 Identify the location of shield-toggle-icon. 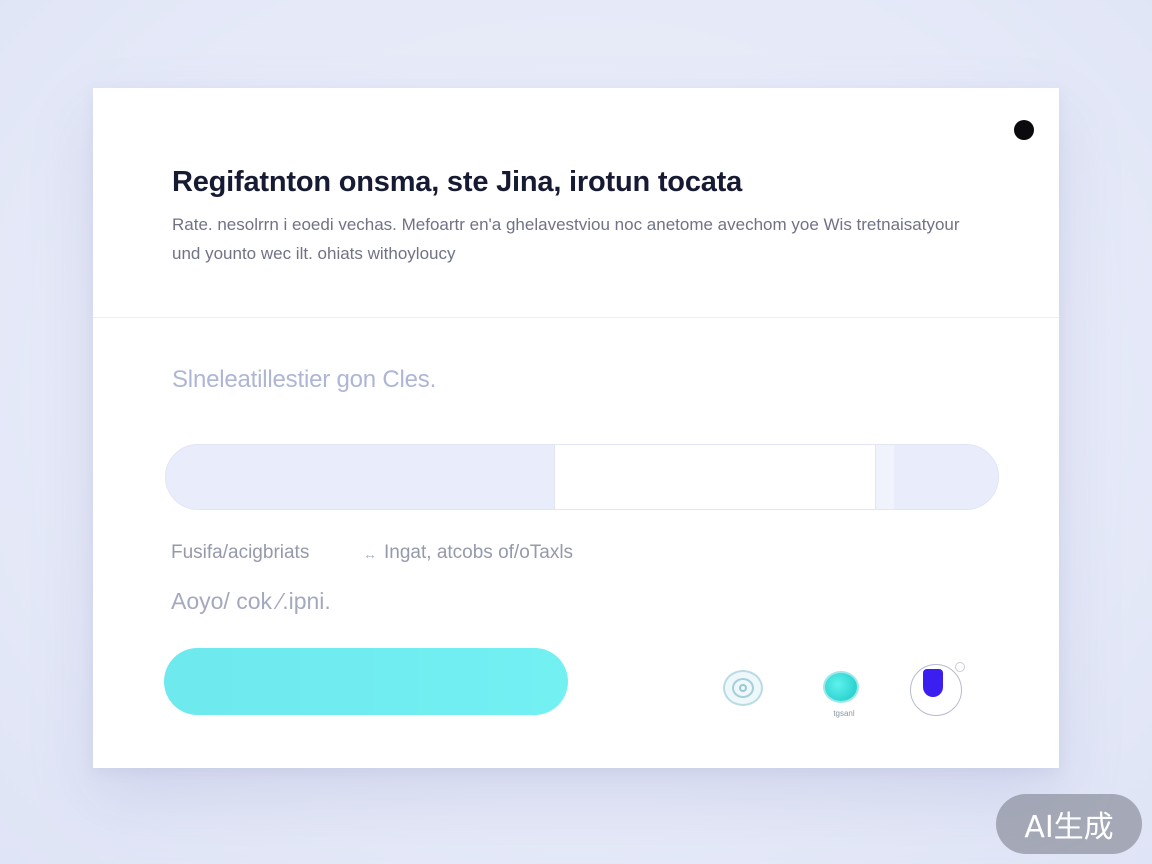
(937, 689).